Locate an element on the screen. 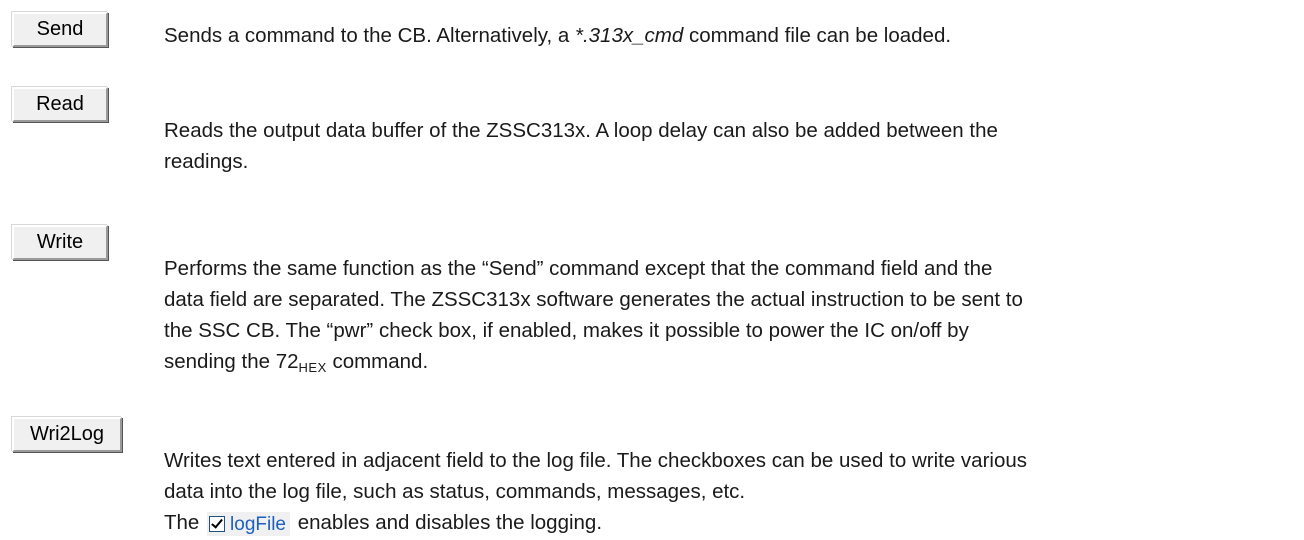 Image resolution: width=1304 pixels, height=540 pixels. write-desc-text-end: command. is located at coordinates (377, 361).